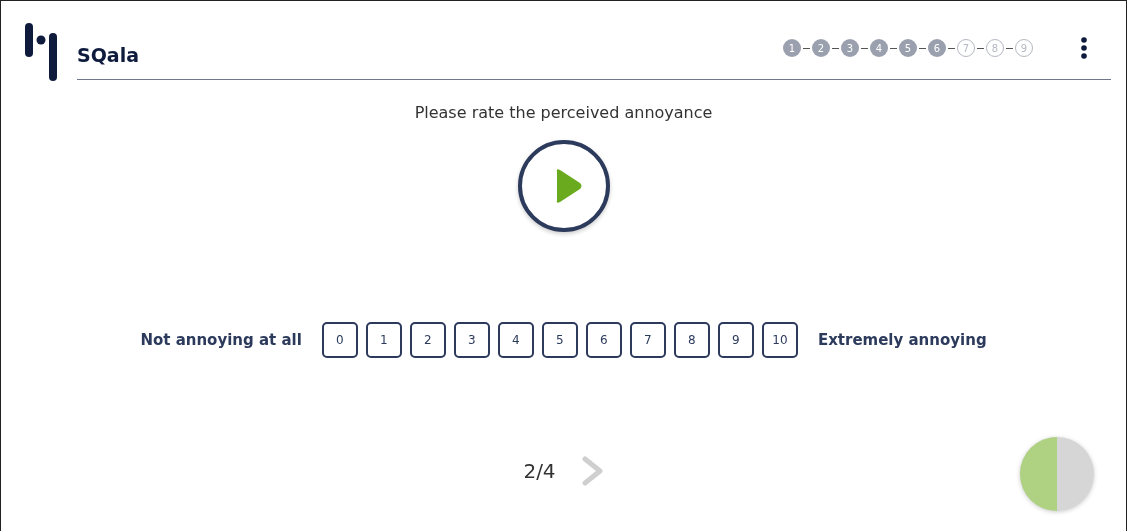 The image size is (1127, 531). Describe the element at coordinates (539, 471) in the screenshot. I see `page-counter: 2/4` at that location.